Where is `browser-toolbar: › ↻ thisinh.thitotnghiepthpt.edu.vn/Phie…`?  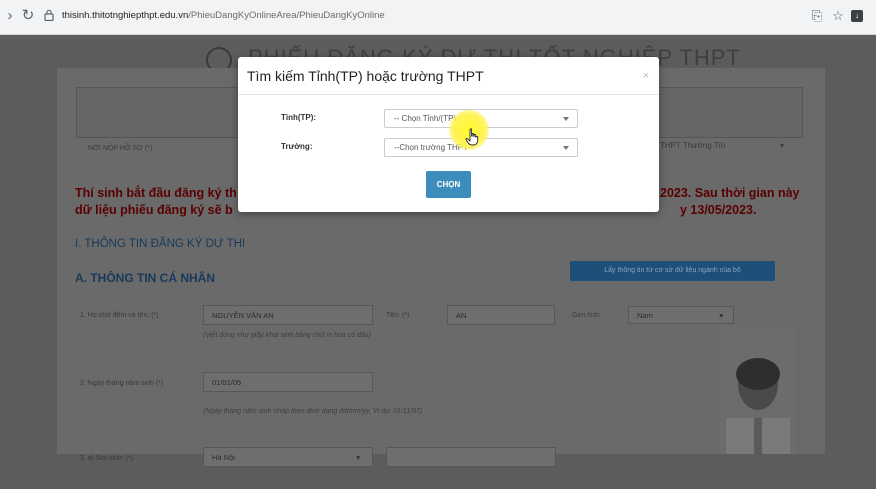 browser-toolbar: › ↻ thisinh.thitotnghiepthpt.edu.vn/Phie… is located at coordinates (438, 17).